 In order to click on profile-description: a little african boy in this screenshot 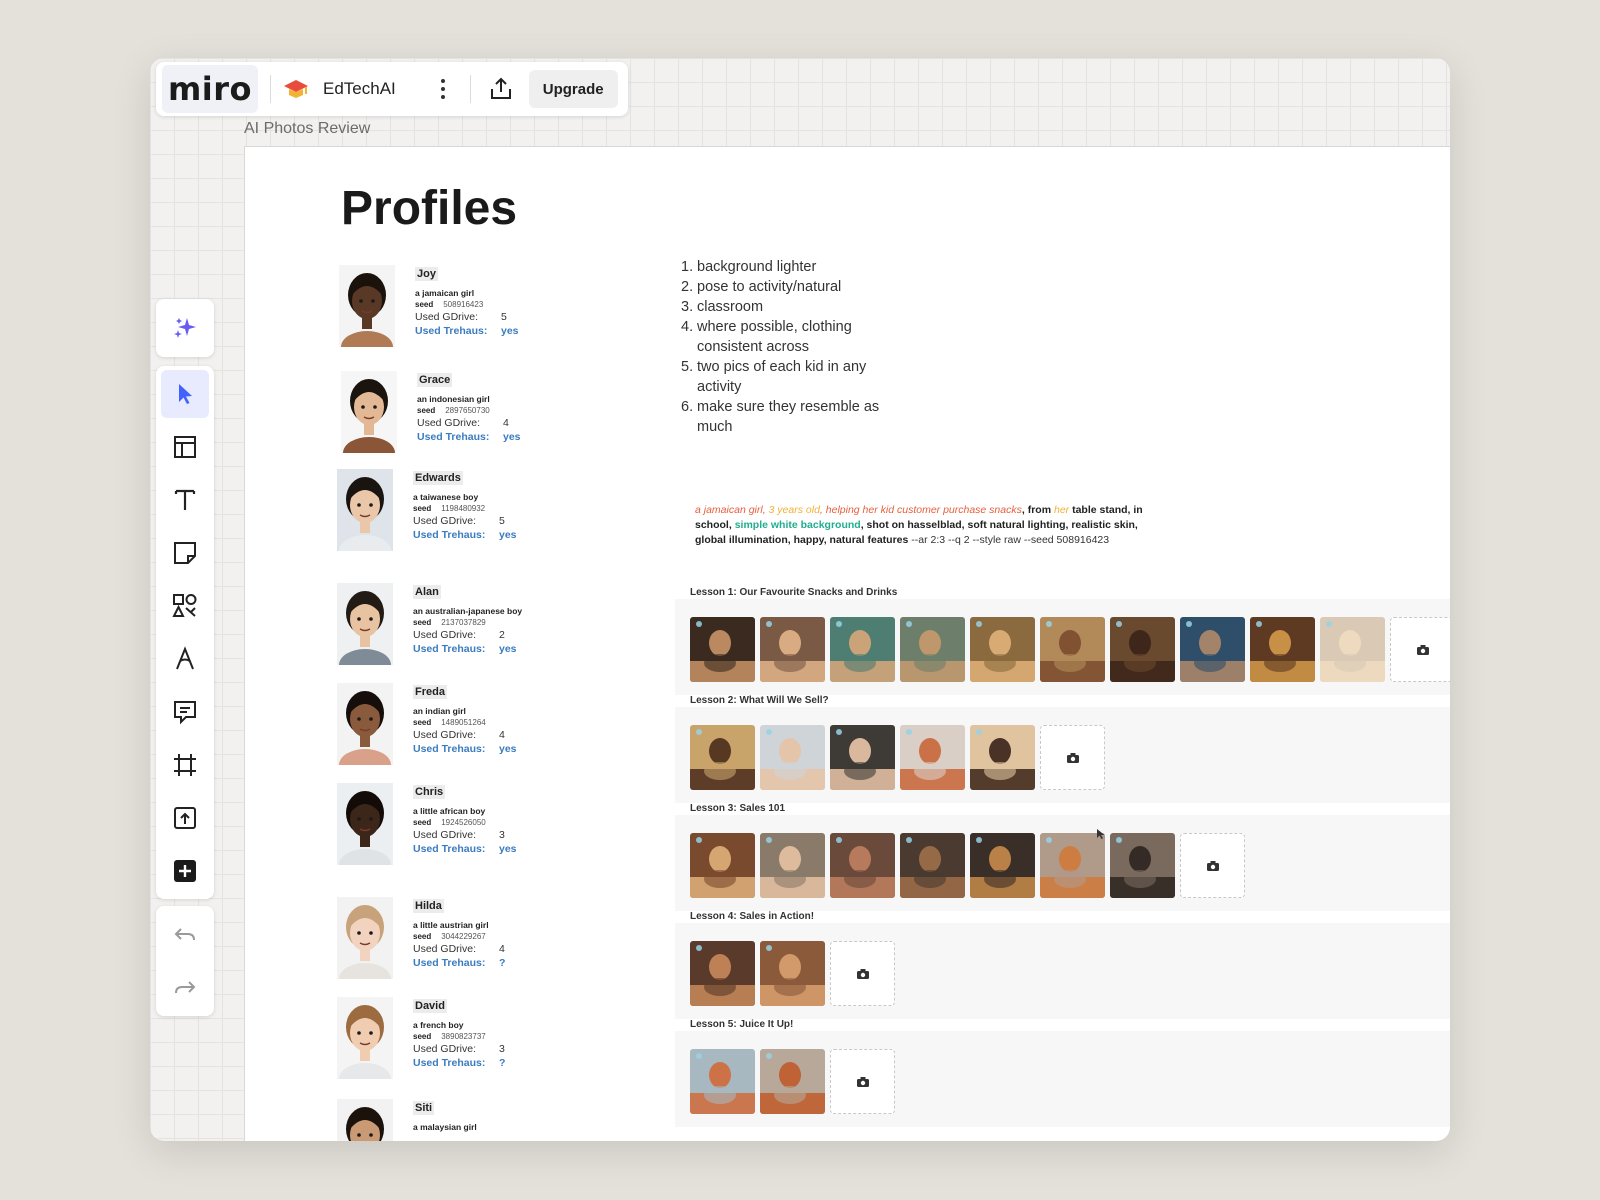, I will do `click(449, 811)`.